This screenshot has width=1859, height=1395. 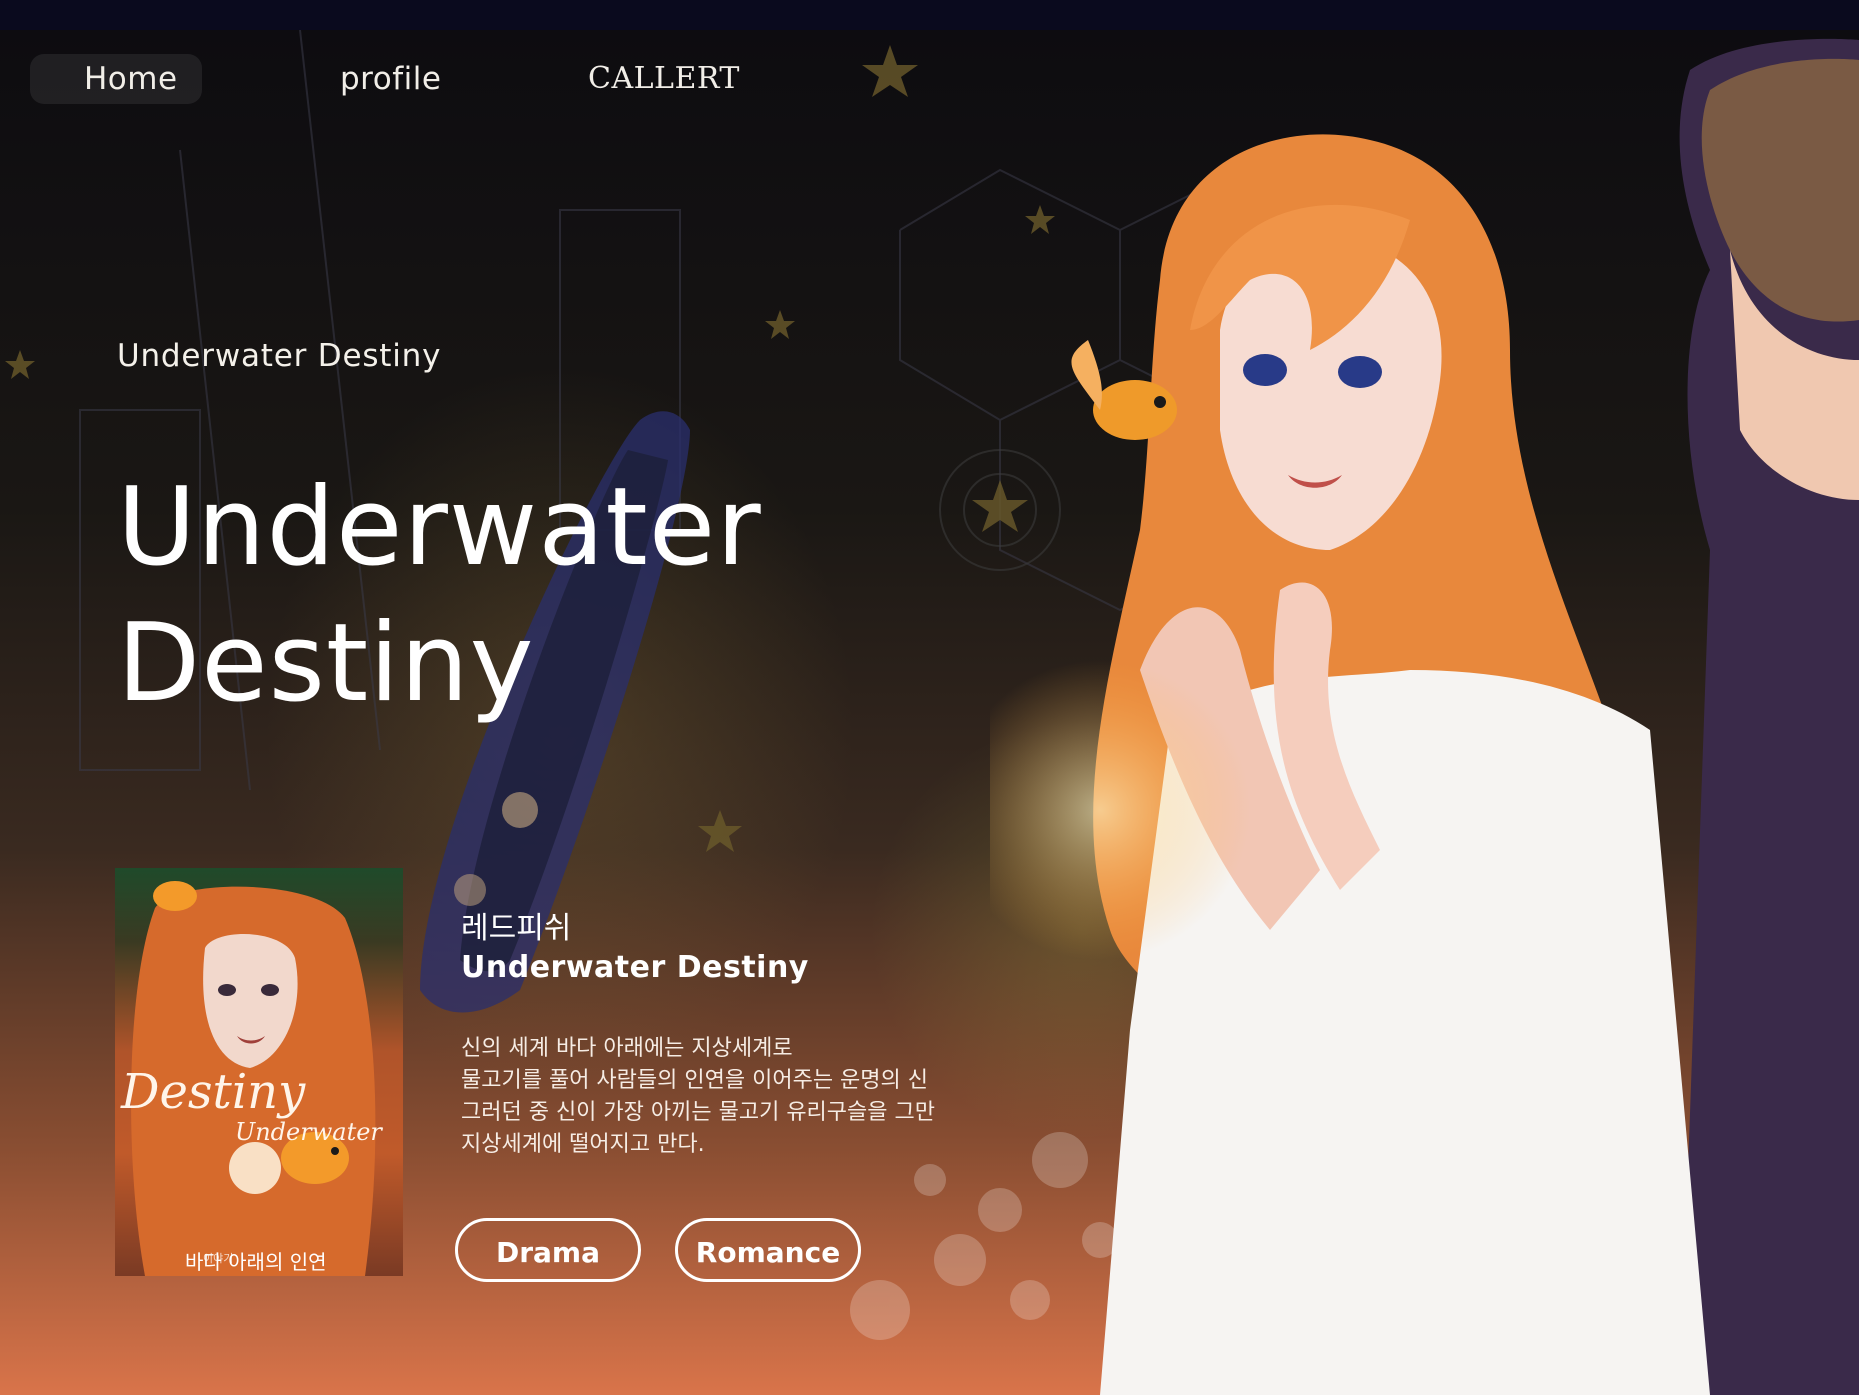 I want to click on cover-title-main: Destiny, so click(x=213, y=1092).